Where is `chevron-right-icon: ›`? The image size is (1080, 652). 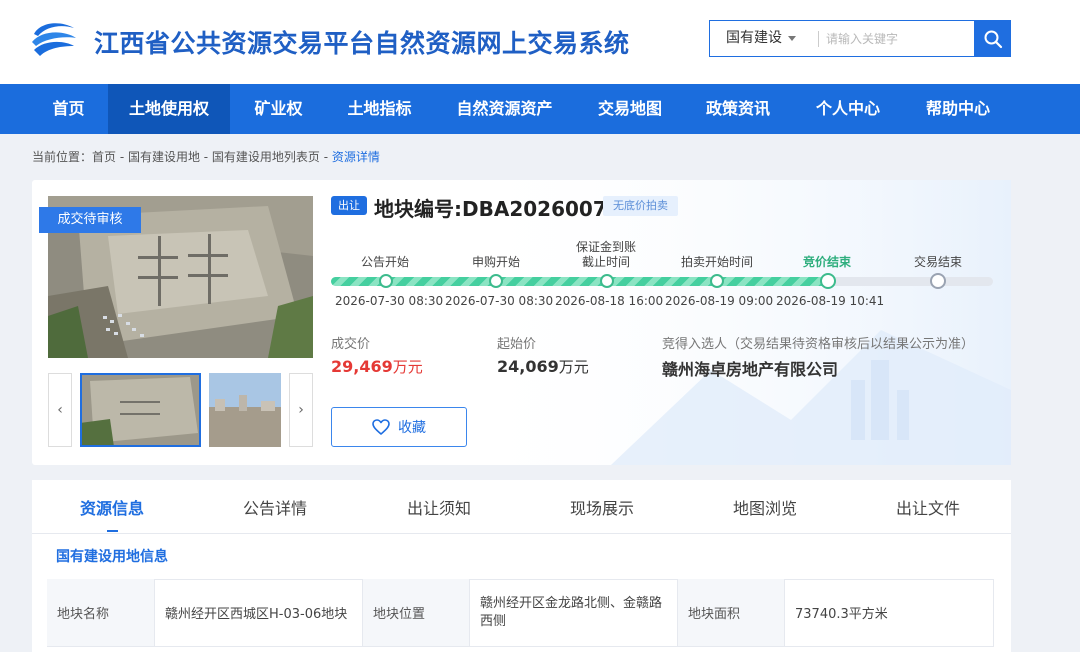
chevron-right-icon: › is located at coordinates (301, 410).